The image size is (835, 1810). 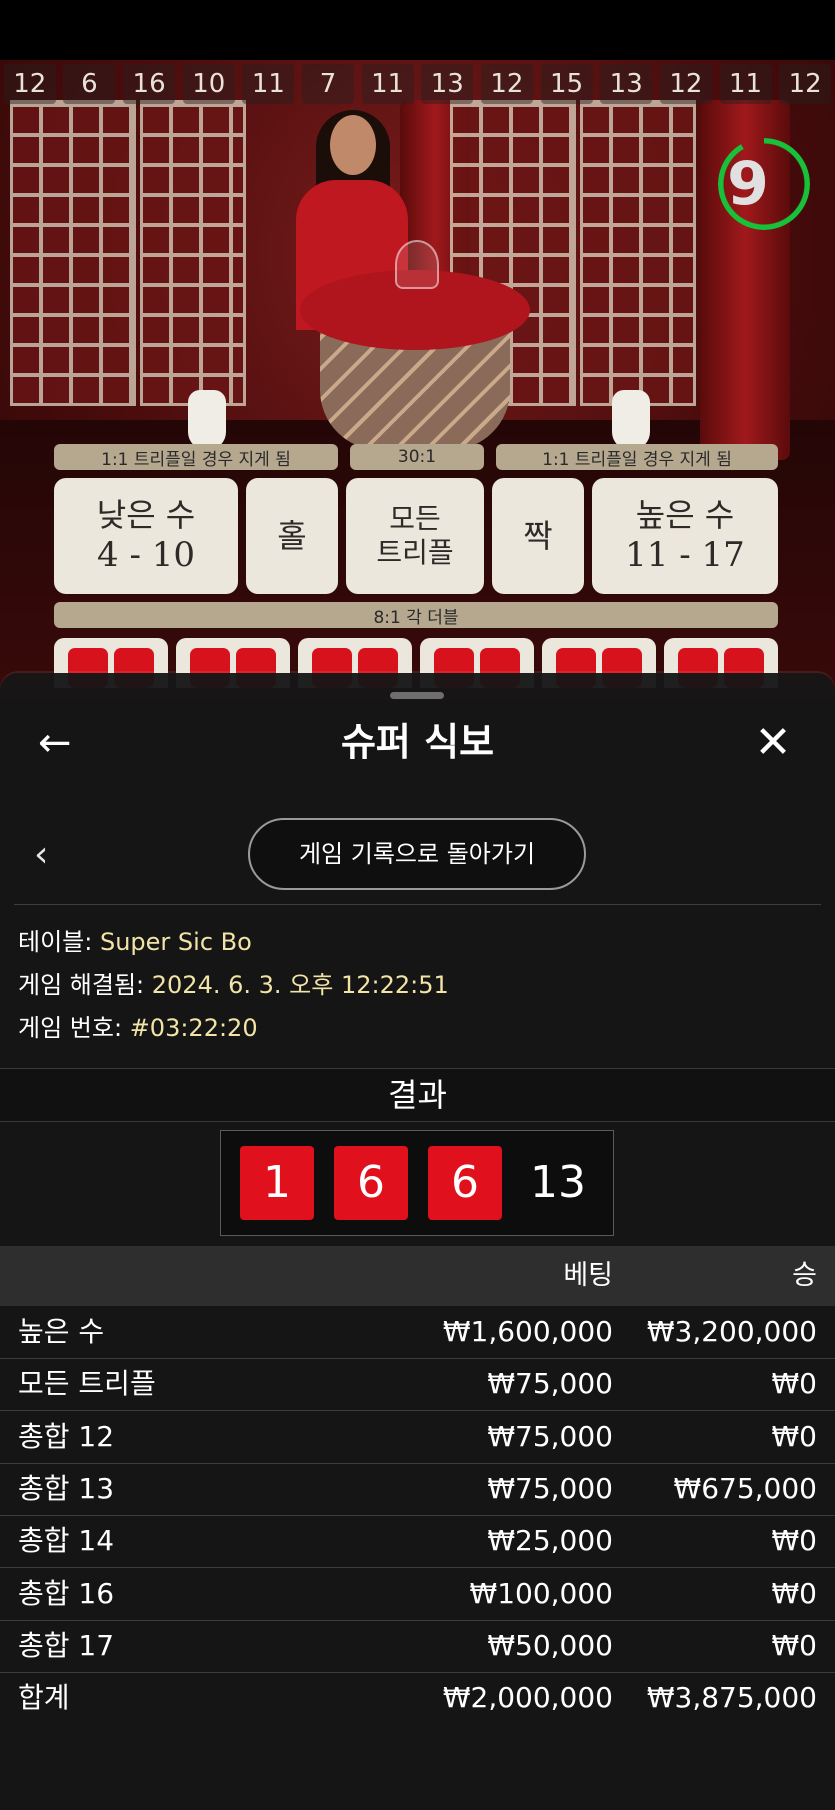 I want to click on bet-small-label: 낮은 수, so click(x=146, y=515).